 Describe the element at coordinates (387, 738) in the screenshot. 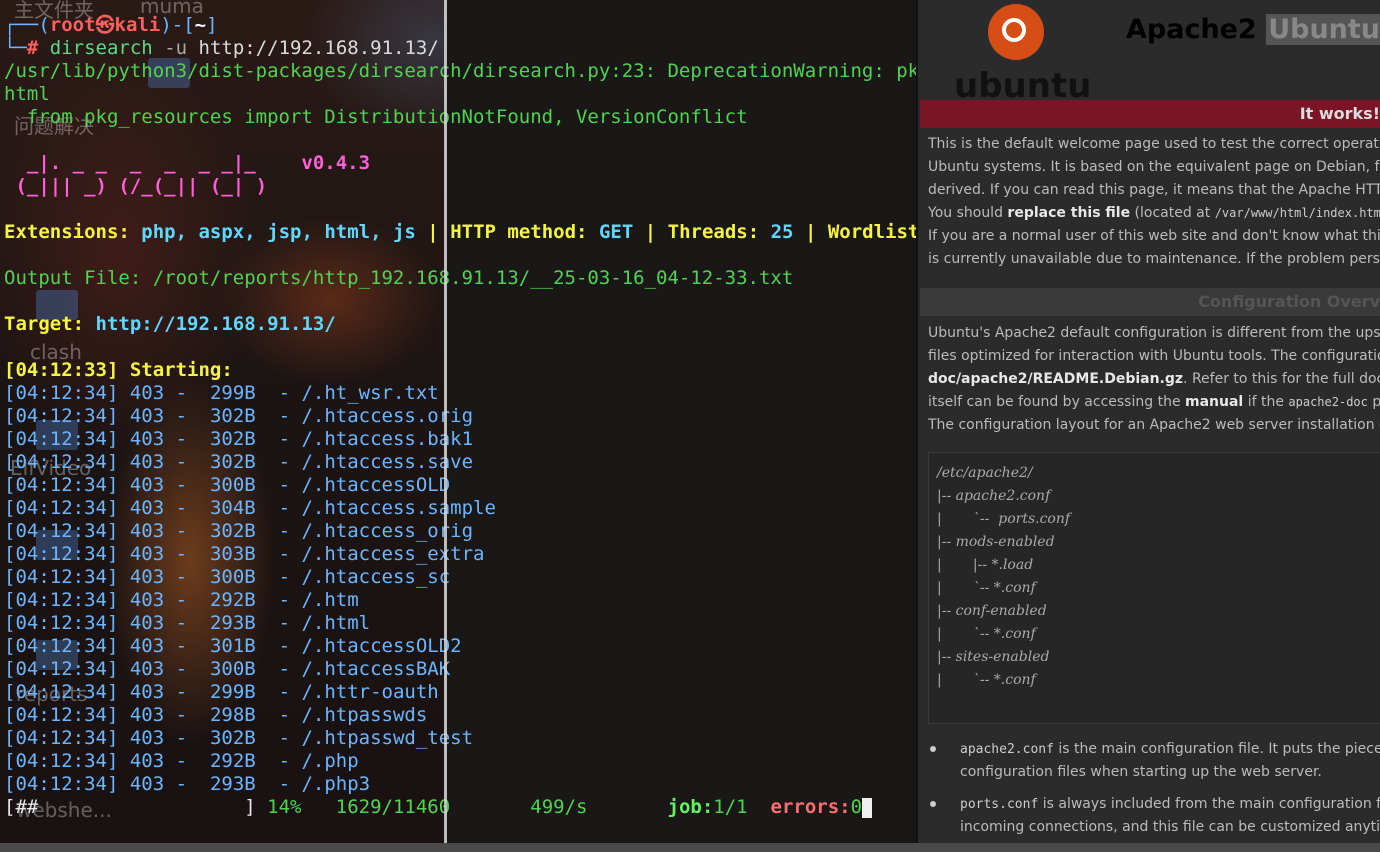

I see `result-path: /.htpasswd_test` at that location.